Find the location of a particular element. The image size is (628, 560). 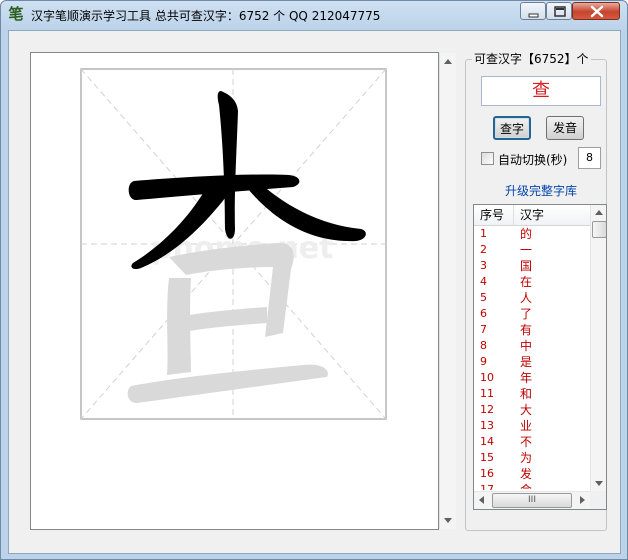

list-item-char: 是 is located at coordinates (526, 362).